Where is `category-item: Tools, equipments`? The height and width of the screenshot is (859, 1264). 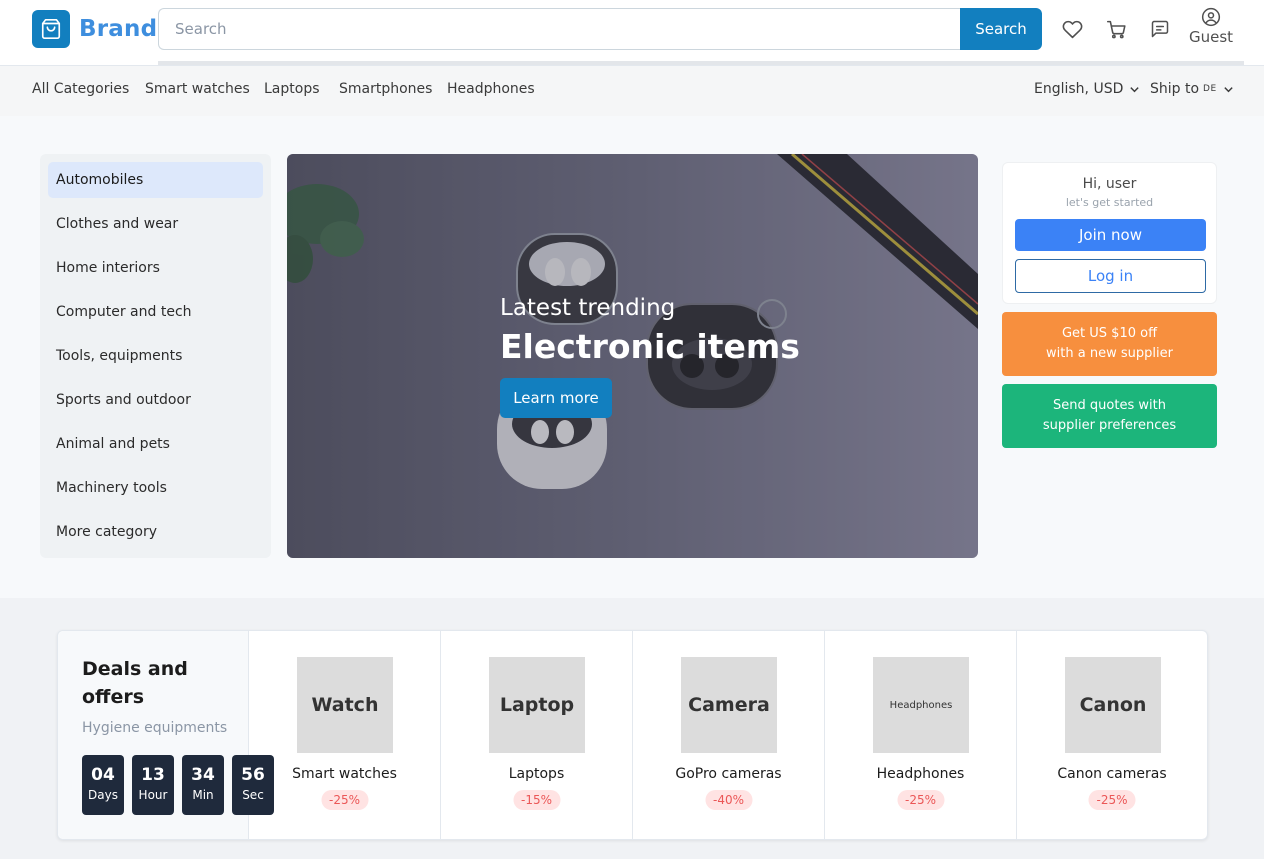 category-item: Tools, equipments is located at coordinates (155, 356).